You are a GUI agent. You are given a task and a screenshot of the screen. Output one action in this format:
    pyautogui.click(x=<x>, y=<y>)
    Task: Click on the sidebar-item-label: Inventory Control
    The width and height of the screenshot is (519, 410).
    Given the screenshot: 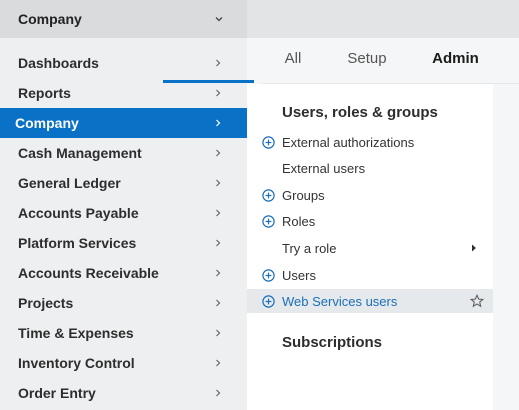 What is the action you would take?
    pyautogui.click(x=76, y=363)
    